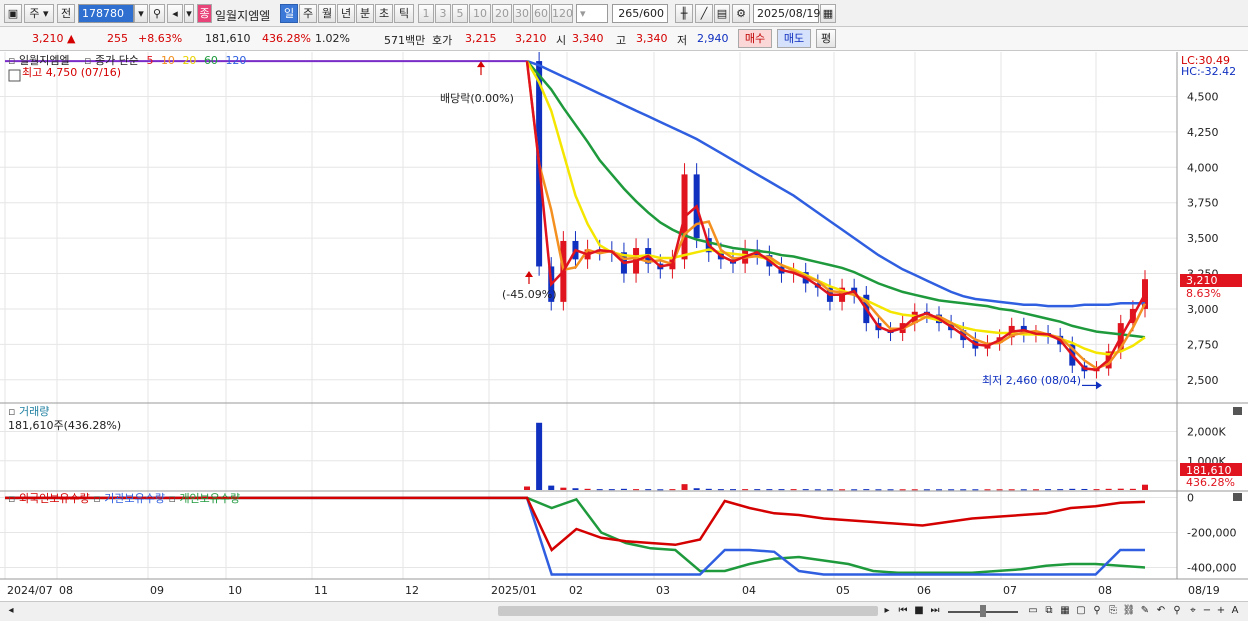  I want to click on market-select: 주 ▾, so click(39, 13).